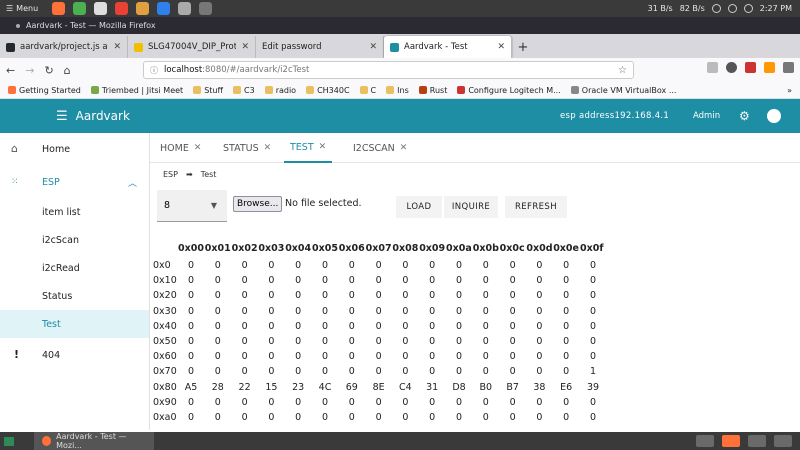  I want to click on home-icon: ⌂, so click(67, 70).